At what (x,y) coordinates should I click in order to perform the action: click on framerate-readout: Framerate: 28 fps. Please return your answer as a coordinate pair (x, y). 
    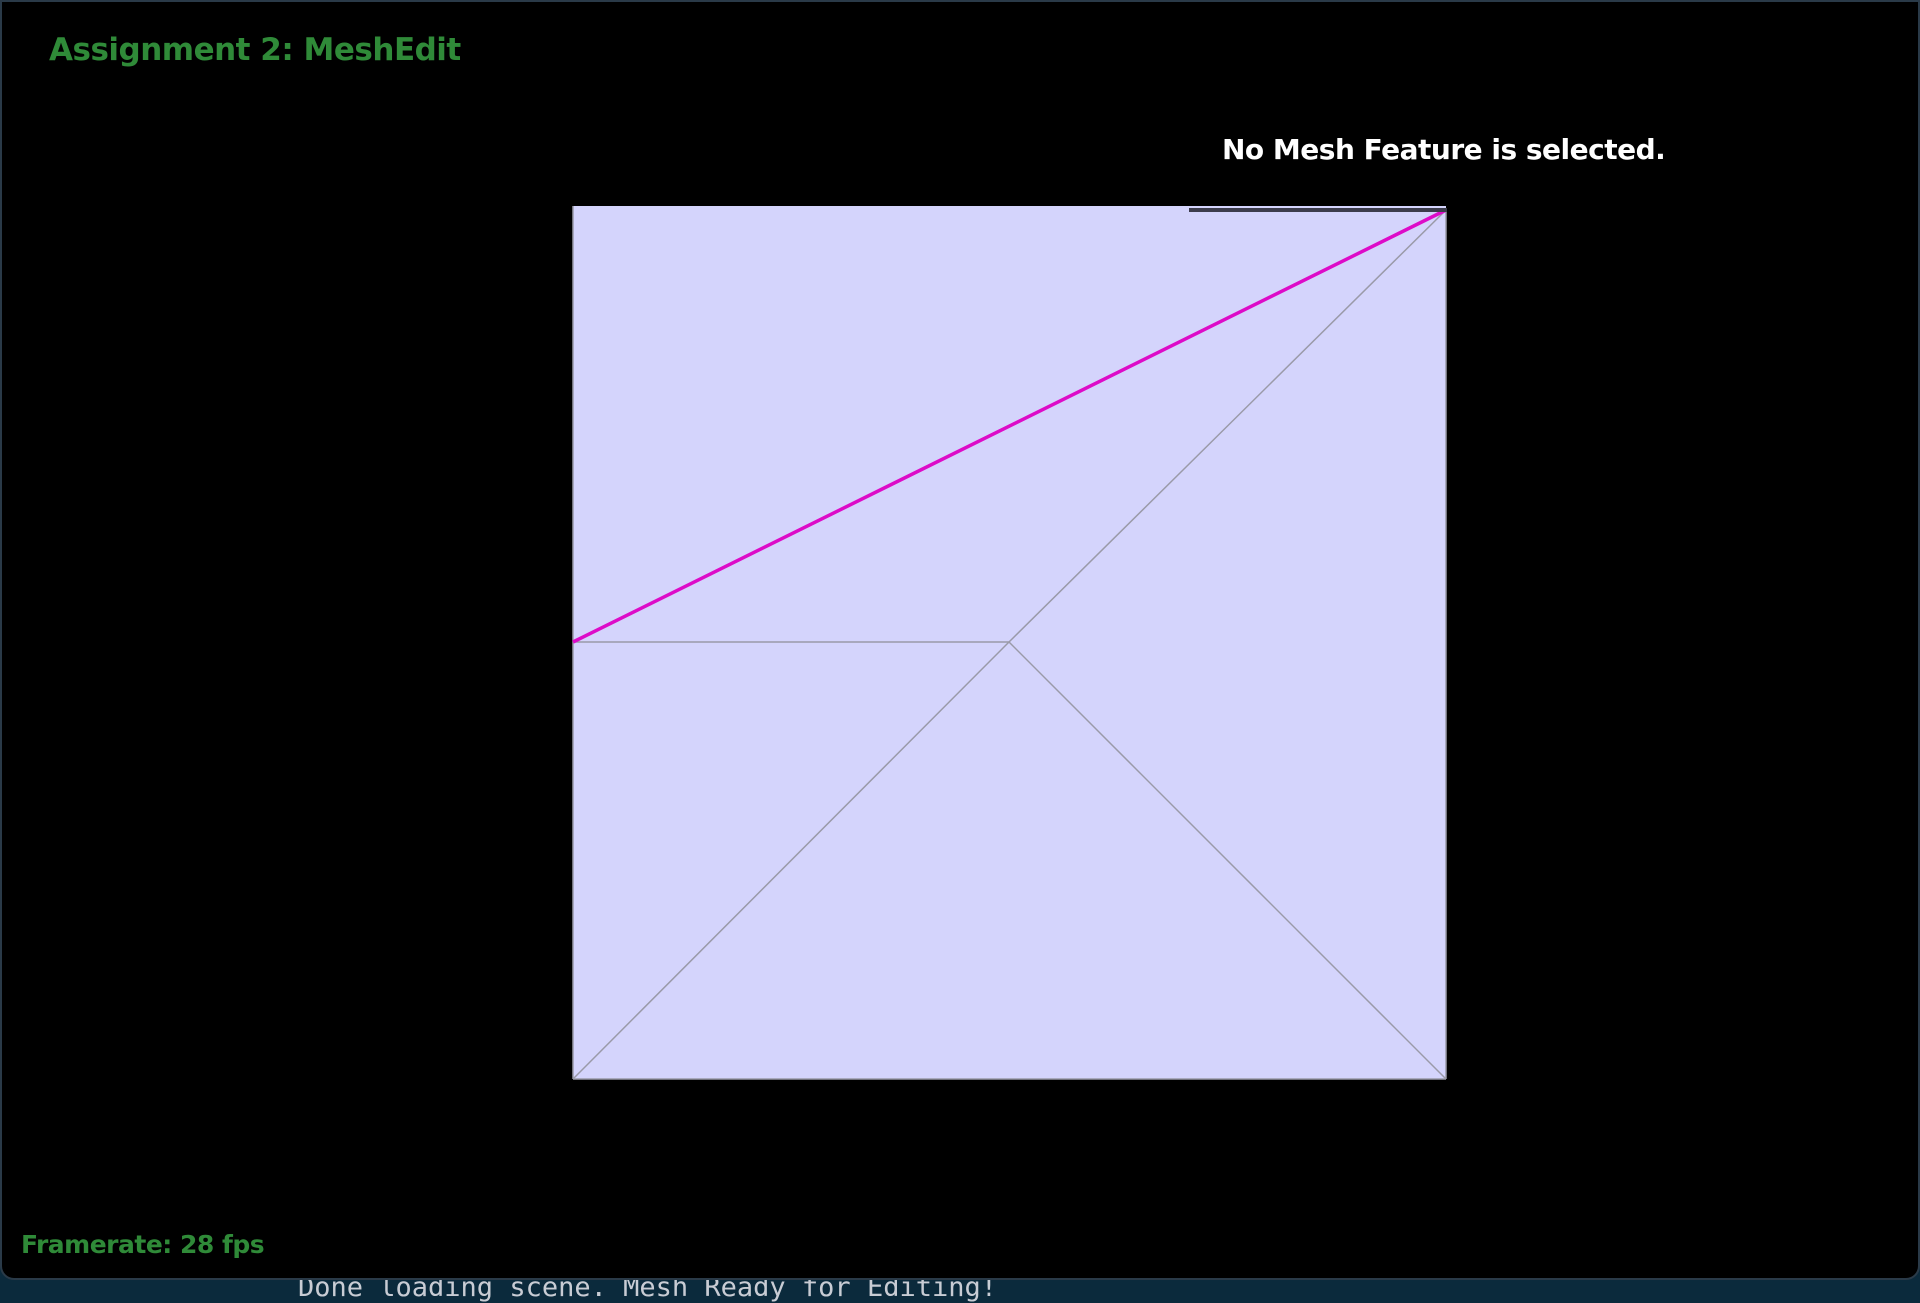
    Looking at the image, I should click on (143, 1244).